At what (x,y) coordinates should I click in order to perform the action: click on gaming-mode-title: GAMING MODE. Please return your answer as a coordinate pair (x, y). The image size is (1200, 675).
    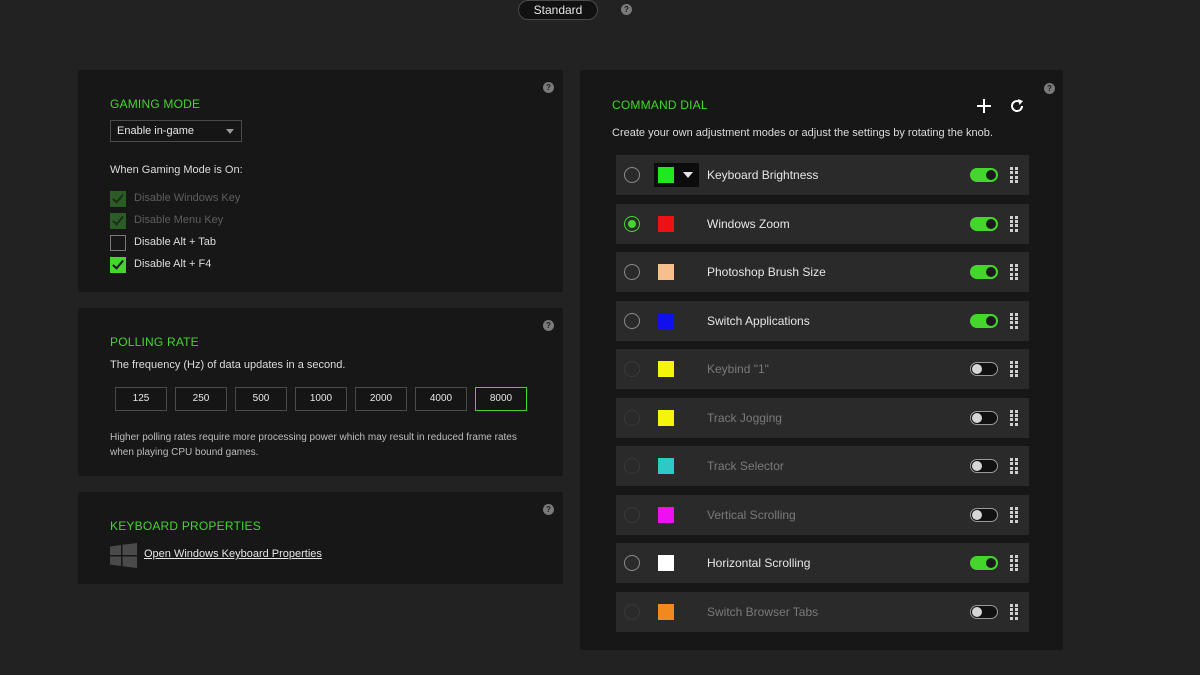
    Looking at the image, I should click on (155, 104).